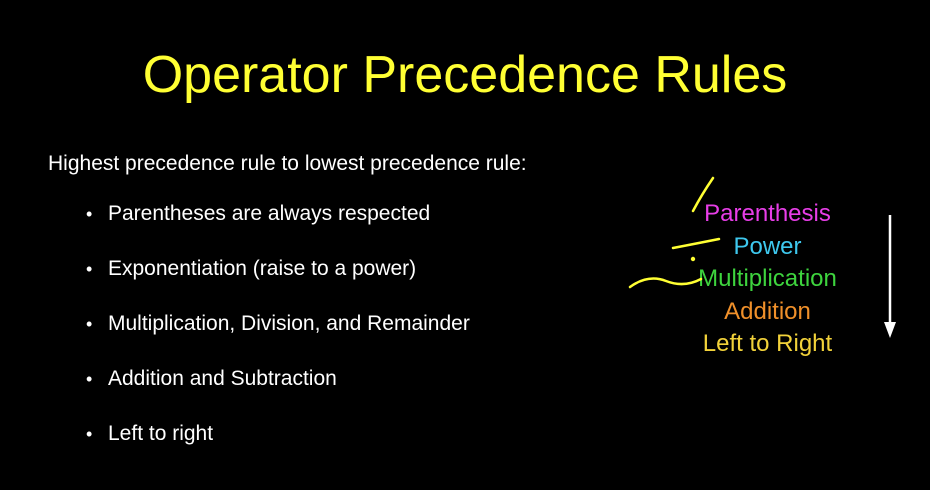 Image resolution: width=930 pixels, height=490 pixels. I want to click on slide-title: Operator Precedence Rules, so click(465, 75).